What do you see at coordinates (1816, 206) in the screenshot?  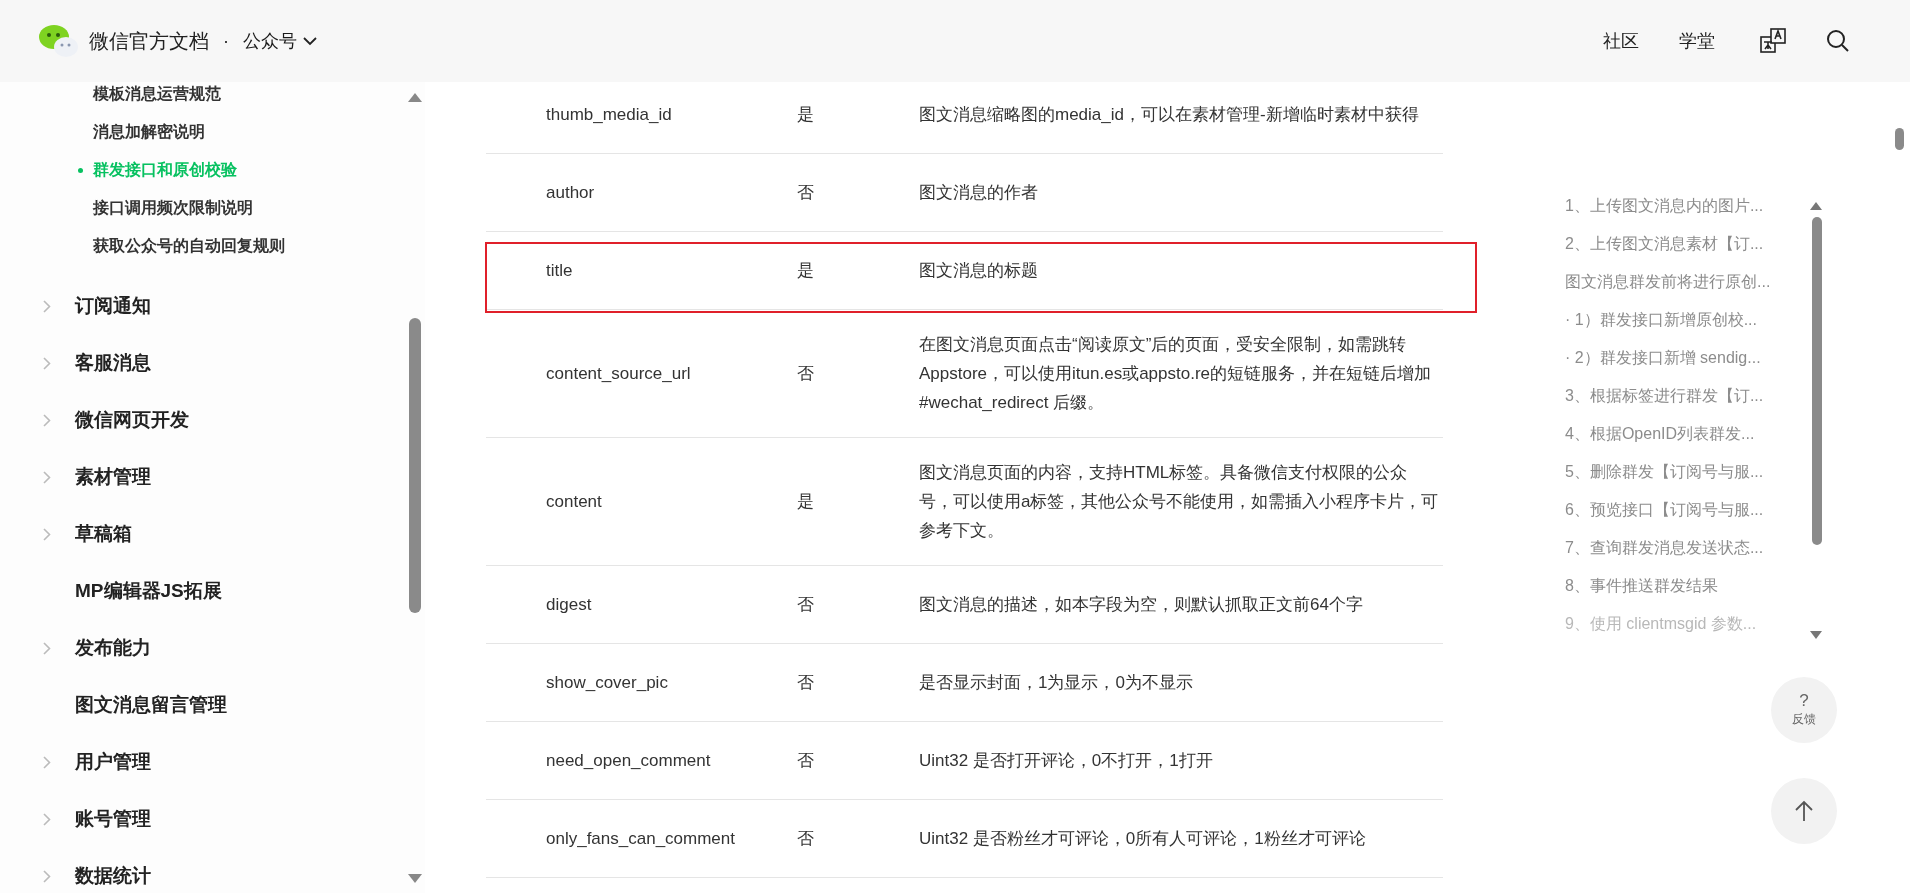 I see `toc-scroll-up-icon` at bounding box center [1816, 206].